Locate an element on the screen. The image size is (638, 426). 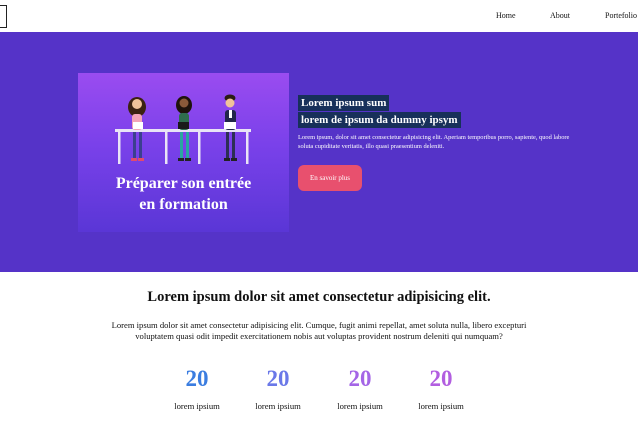
hero-card-title-line1: Préparer son entrée is located at coordinates (183, 183).